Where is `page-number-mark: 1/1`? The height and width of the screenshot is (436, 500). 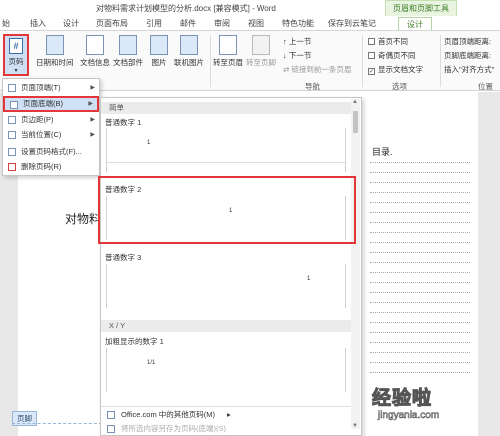 page-number-mark: 1/1 is located at coordinates (151, 363).